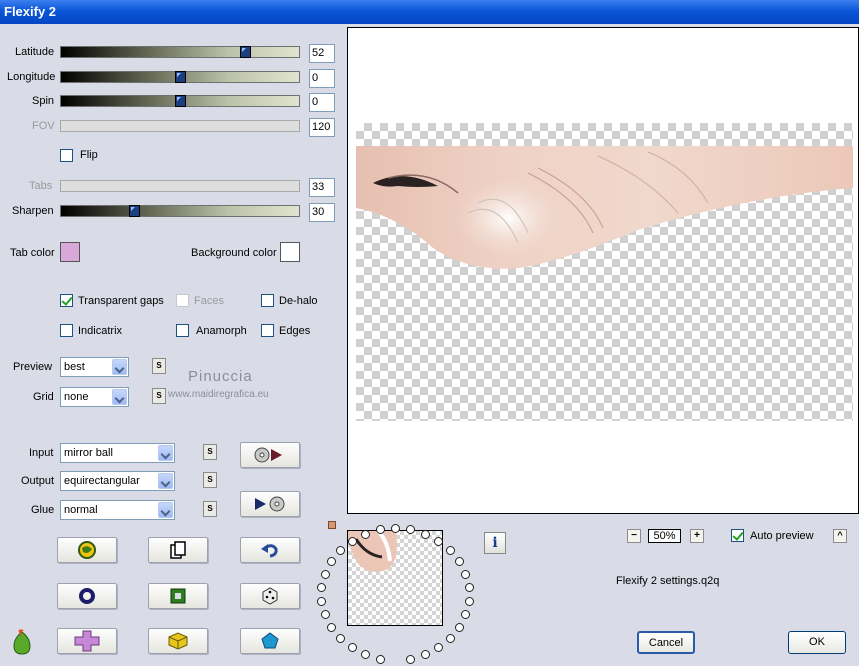 Image resolution: width=859 pixels, height=666 pixels. I want to click on latitude-thumb, so click(245, 52).